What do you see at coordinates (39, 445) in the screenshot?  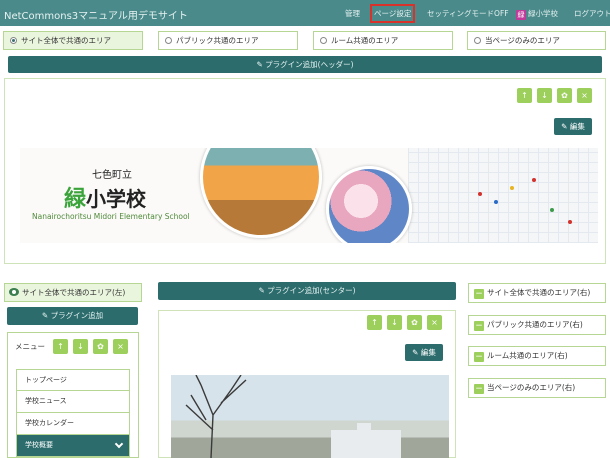 I see `menu-item-school-overview-label: 学校概要` at bounding box center [39, 445].